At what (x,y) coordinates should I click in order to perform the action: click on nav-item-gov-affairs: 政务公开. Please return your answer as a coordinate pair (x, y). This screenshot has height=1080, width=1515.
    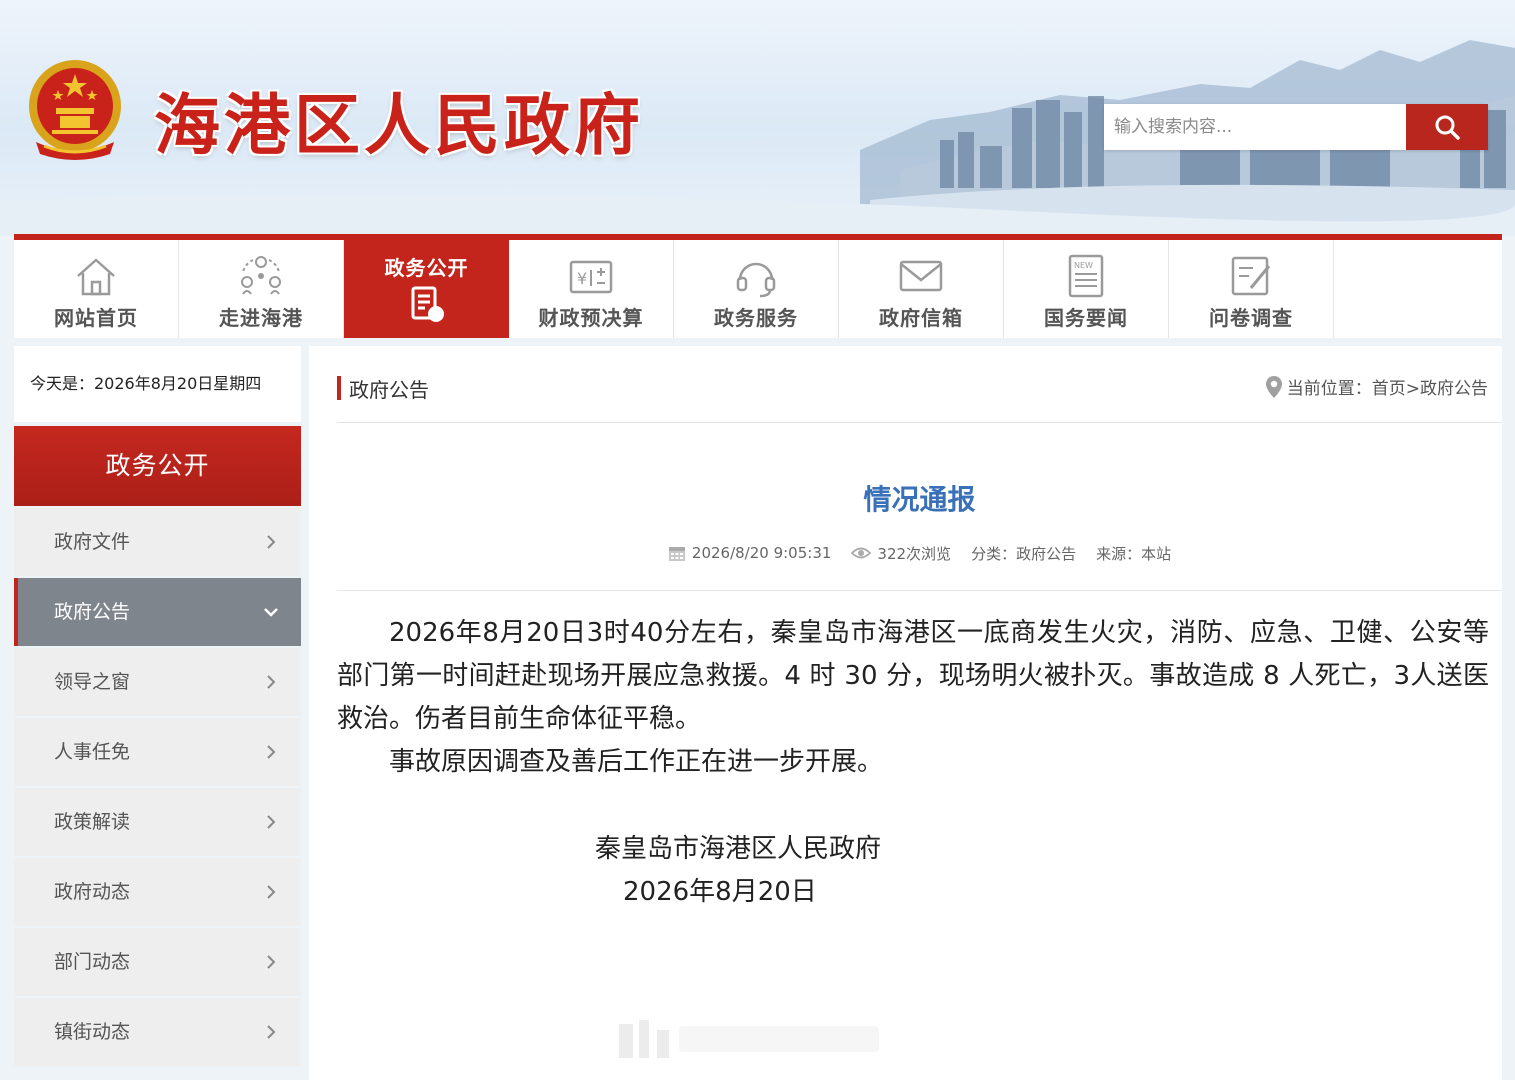
    Looking at the image, I should click on (426, 289).